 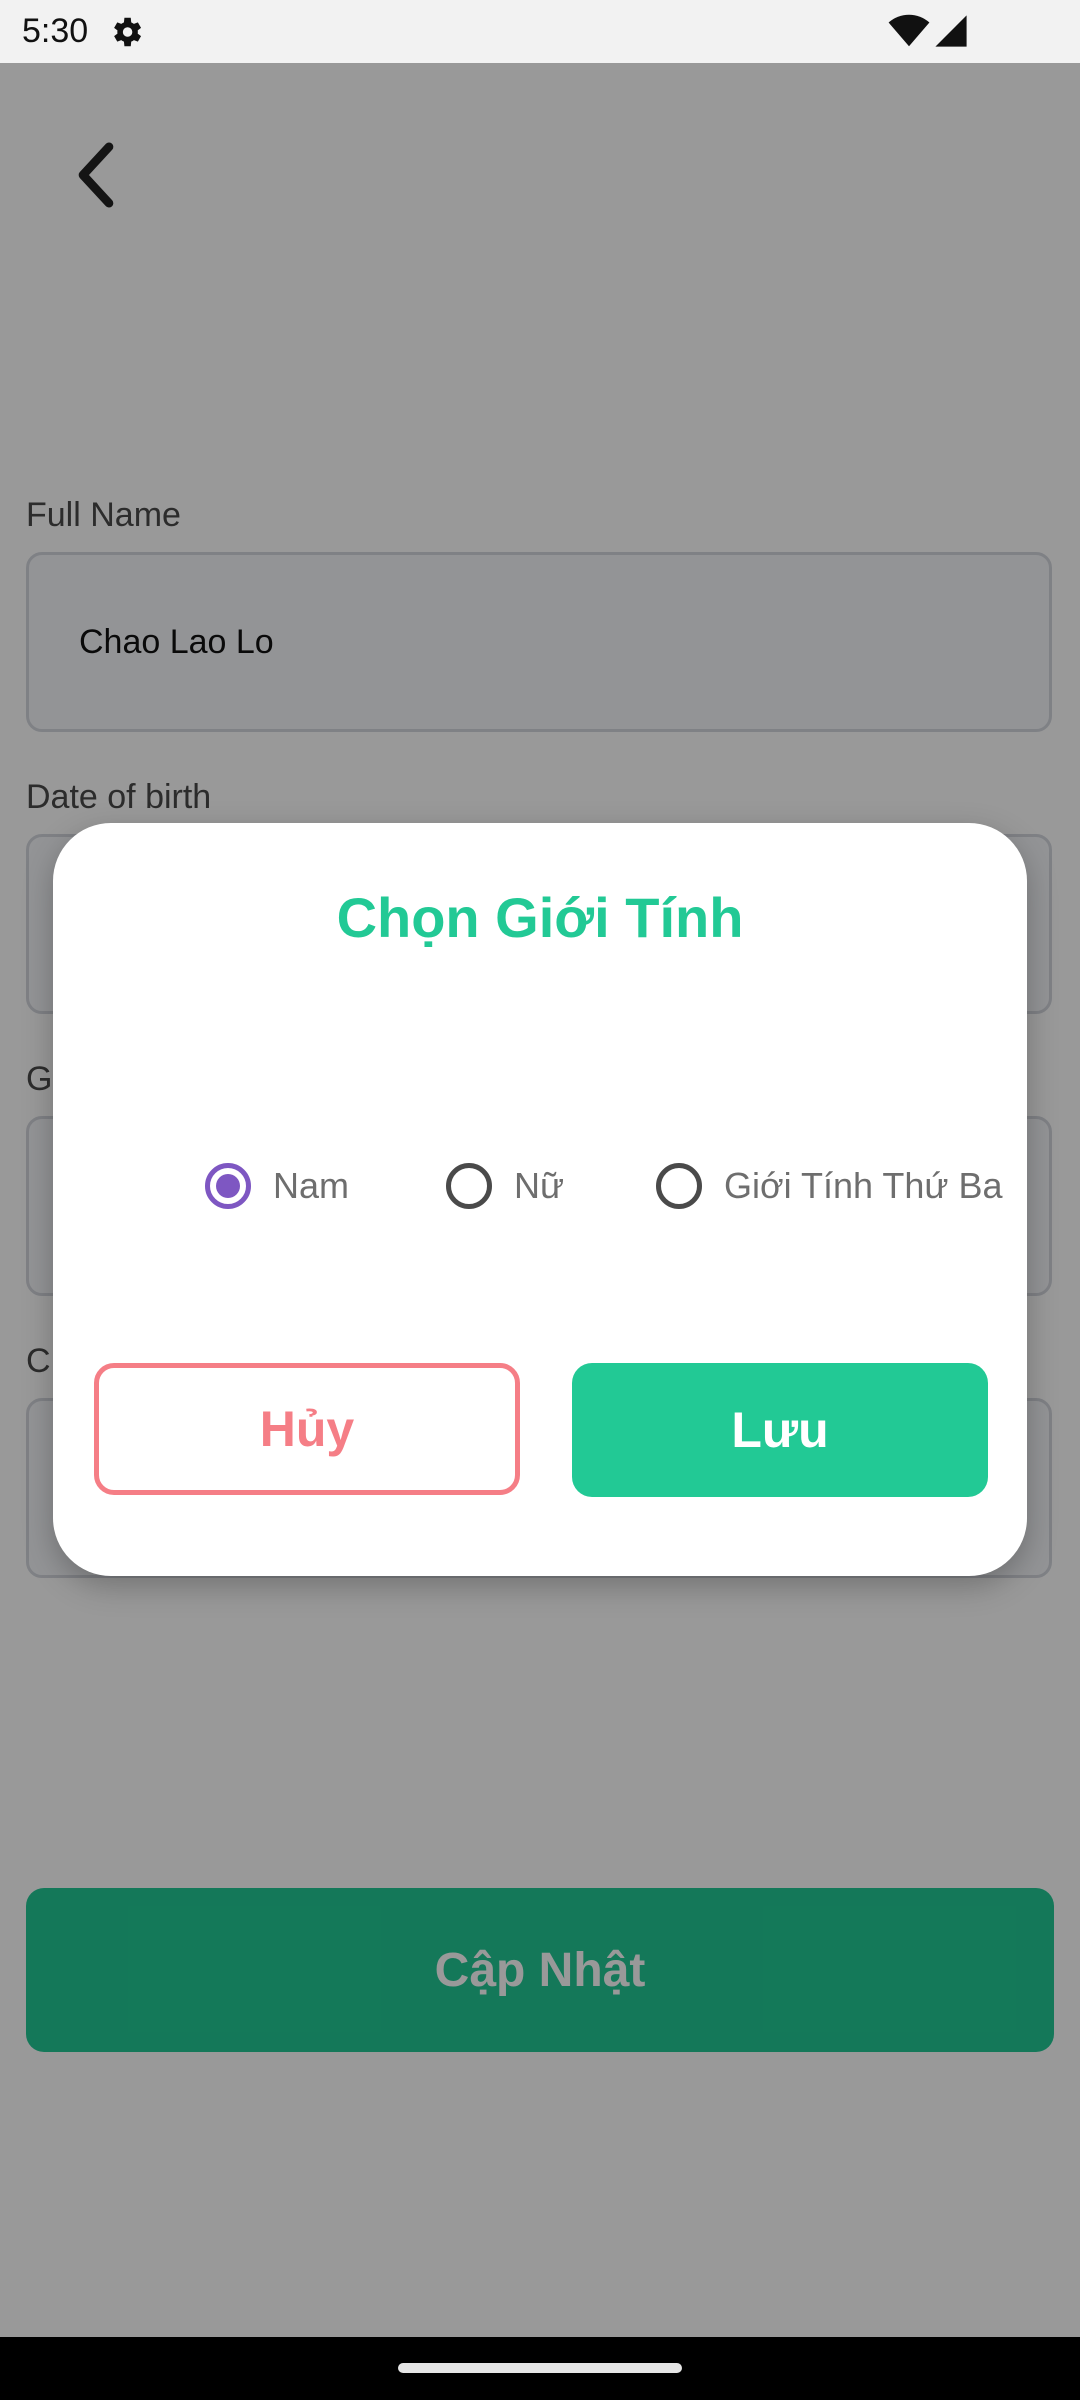 I want to click on save-button: Lưu, so click(x=780, y=1430).